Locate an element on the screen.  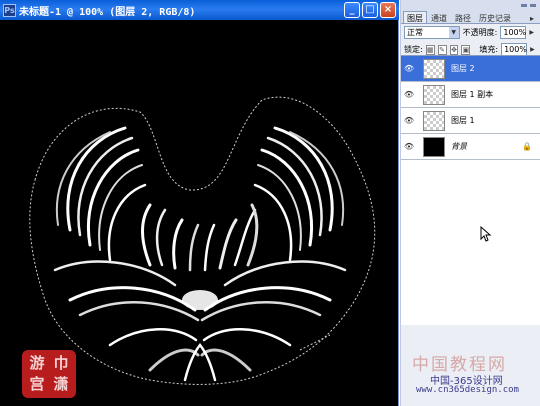
layer-row: 👁 图层 1 副本 is located at coordinates (470, 95).